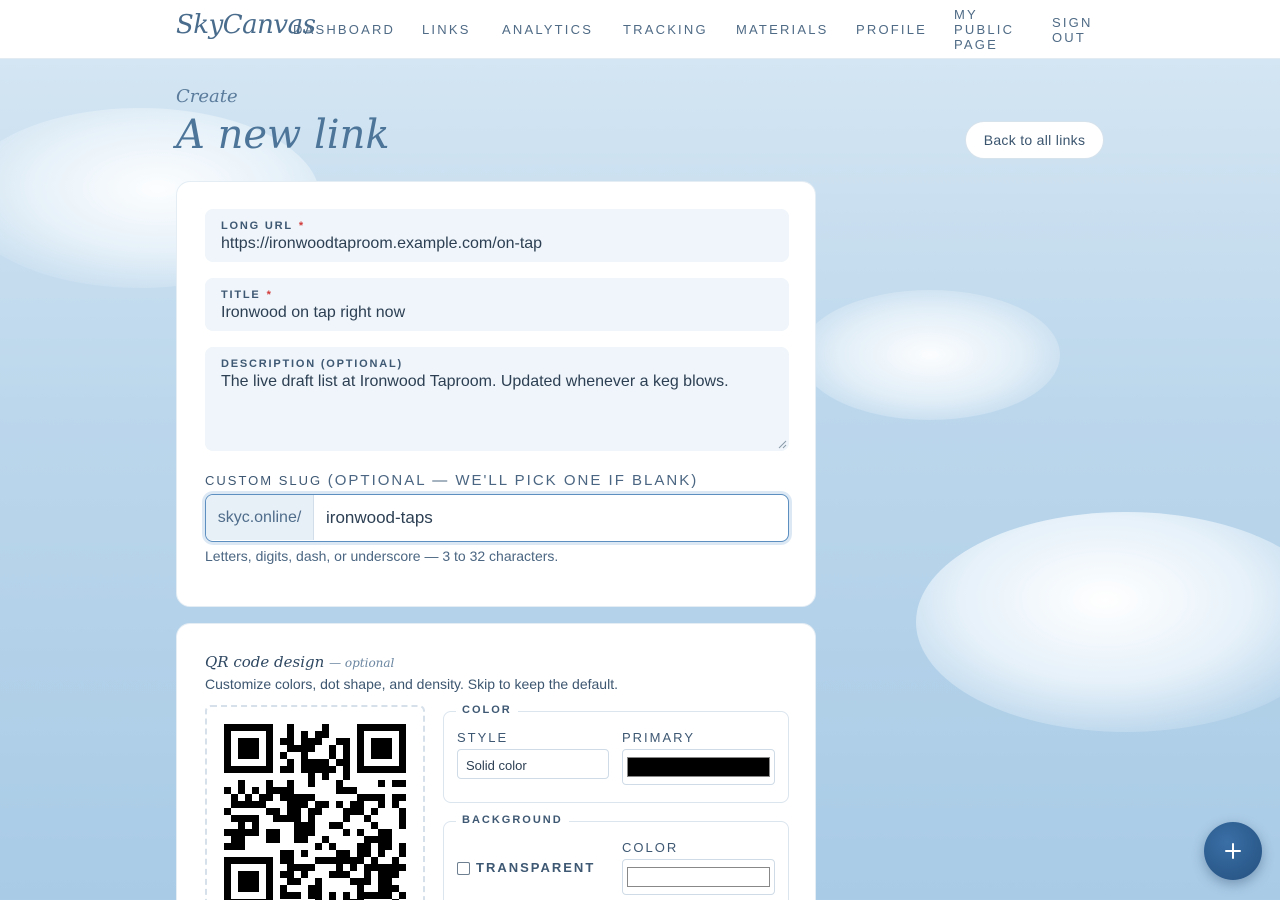  Describe the element at coordinates (930, 355) in the screenshot. I see `cloud-decoration` at that location.